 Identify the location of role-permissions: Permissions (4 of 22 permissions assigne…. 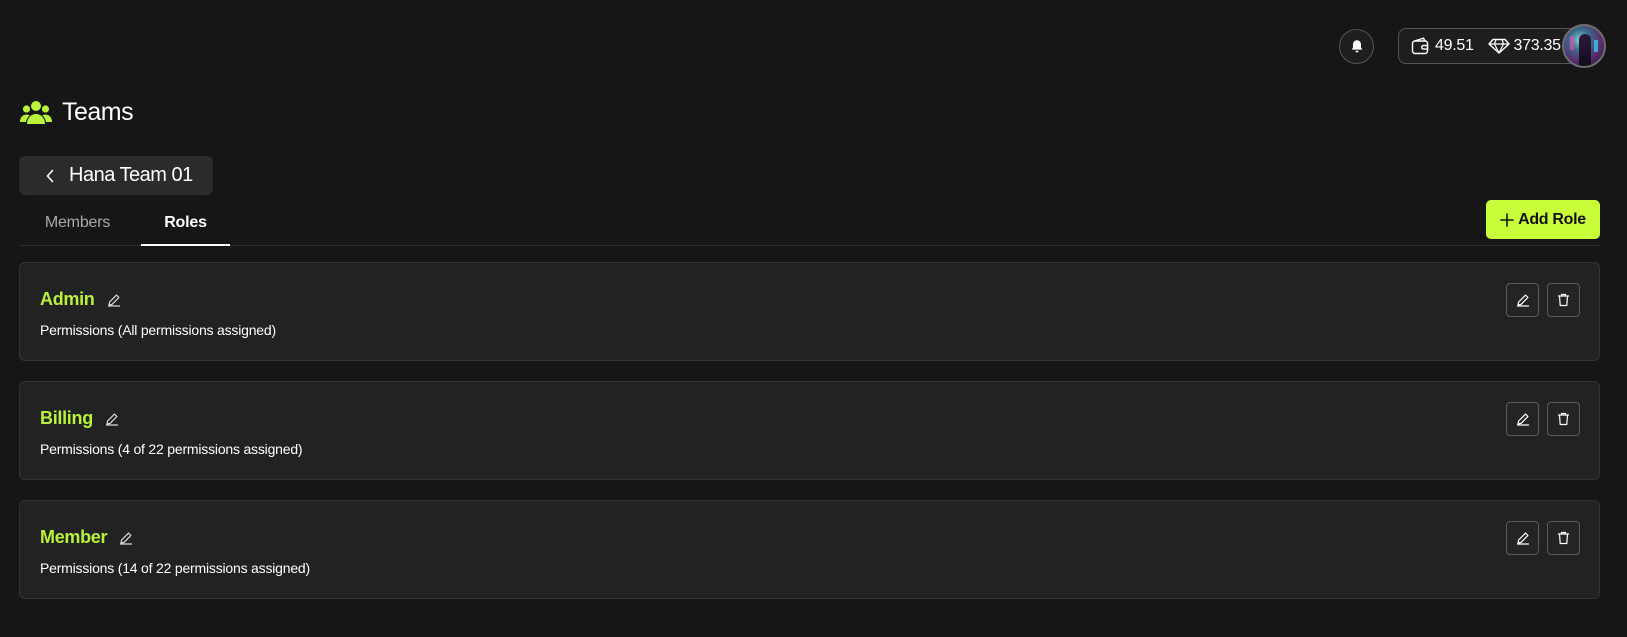
(171, 449).